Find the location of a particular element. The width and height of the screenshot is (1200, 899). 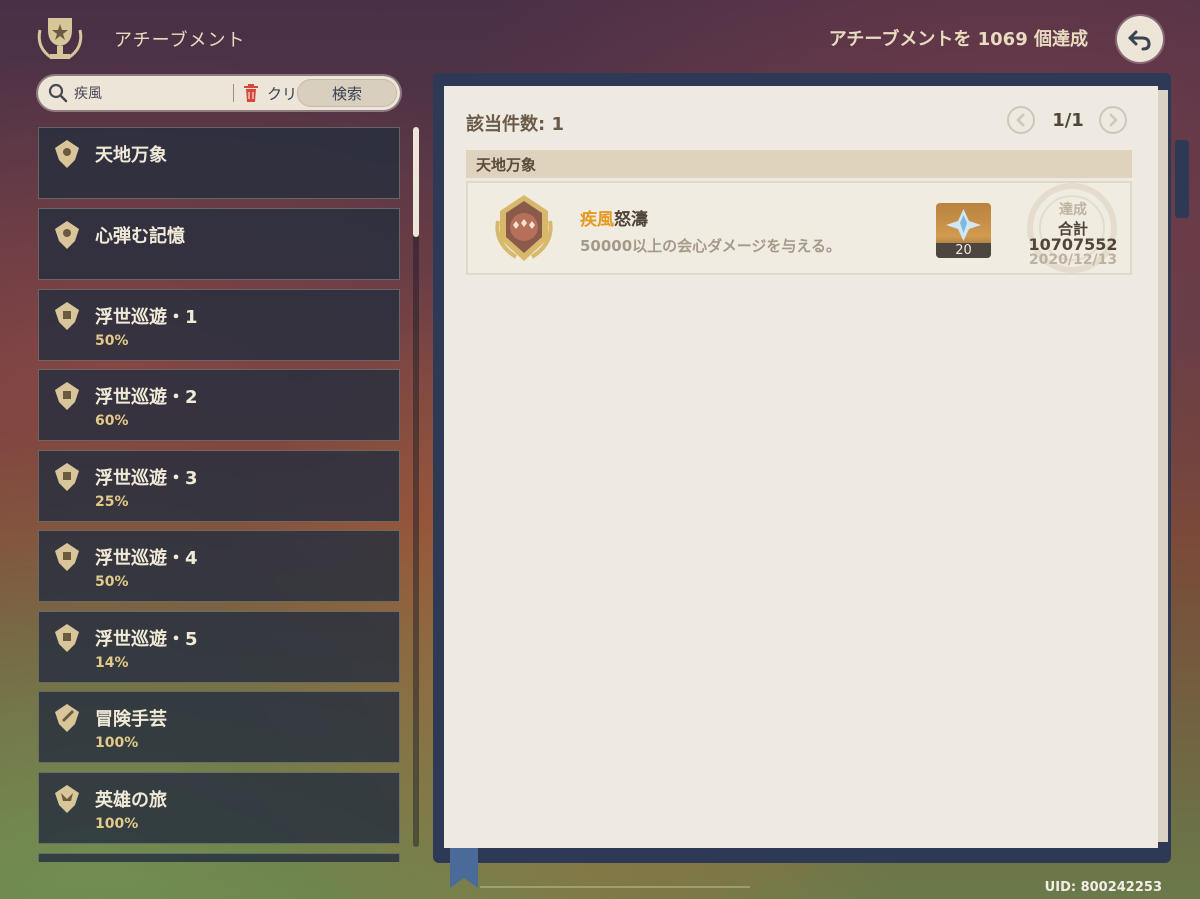

category-item-ukiyo-2: 浮世巡遊・2 60% is located at coordinates (219, 405).